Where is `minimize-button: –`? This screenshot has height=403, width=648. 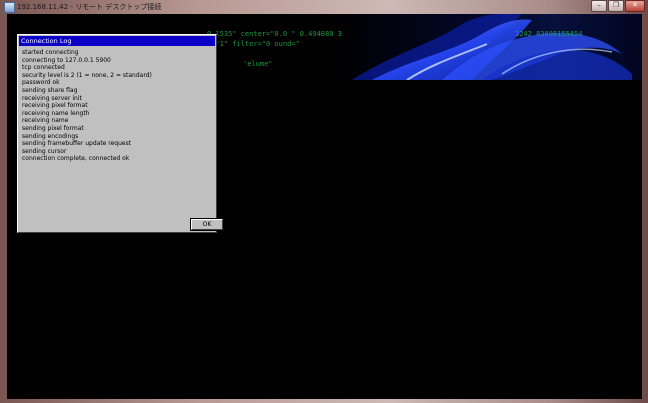
minimize-button: – is located at coordinates (599, 6).